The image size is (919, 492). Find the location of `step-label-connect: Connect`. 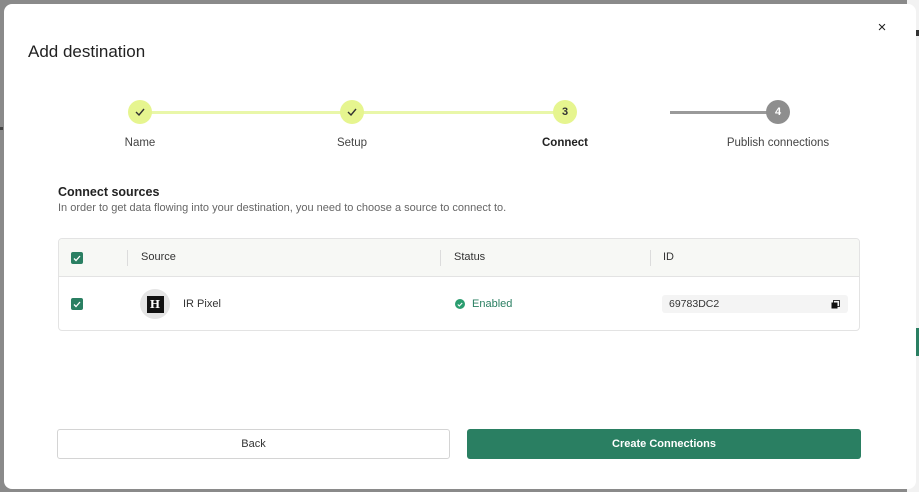

step-label-connect: Connect is located at coordinates (565, 143).